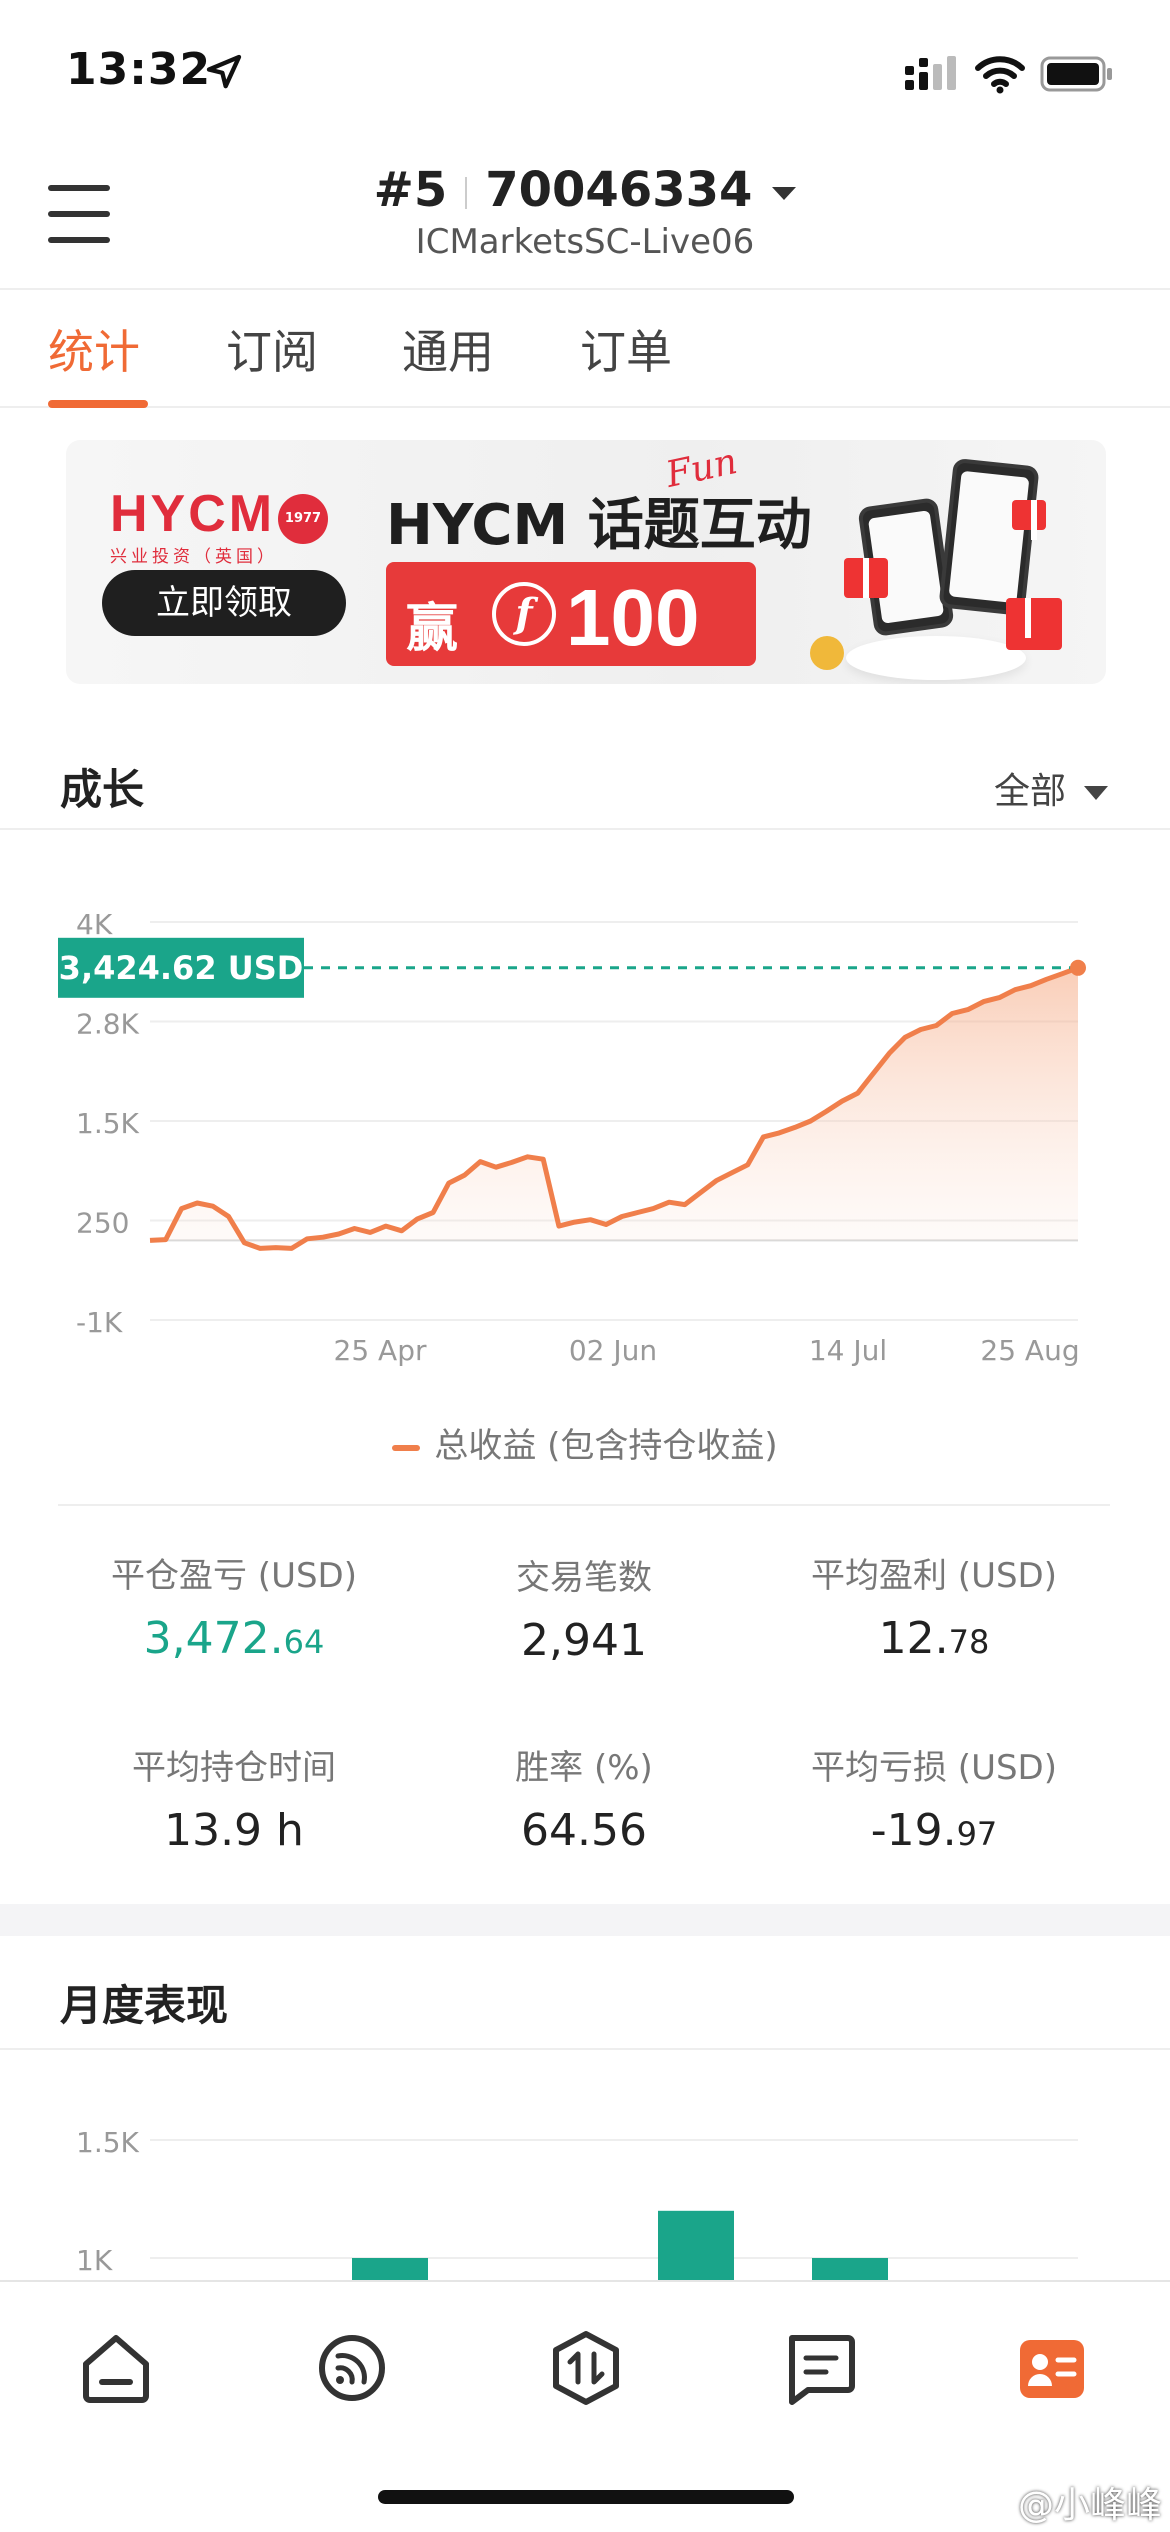  What do you see at coordinates (827, 653) in the screenshot?
I see `gold-coin-icon` at bounding box center [827, 653].